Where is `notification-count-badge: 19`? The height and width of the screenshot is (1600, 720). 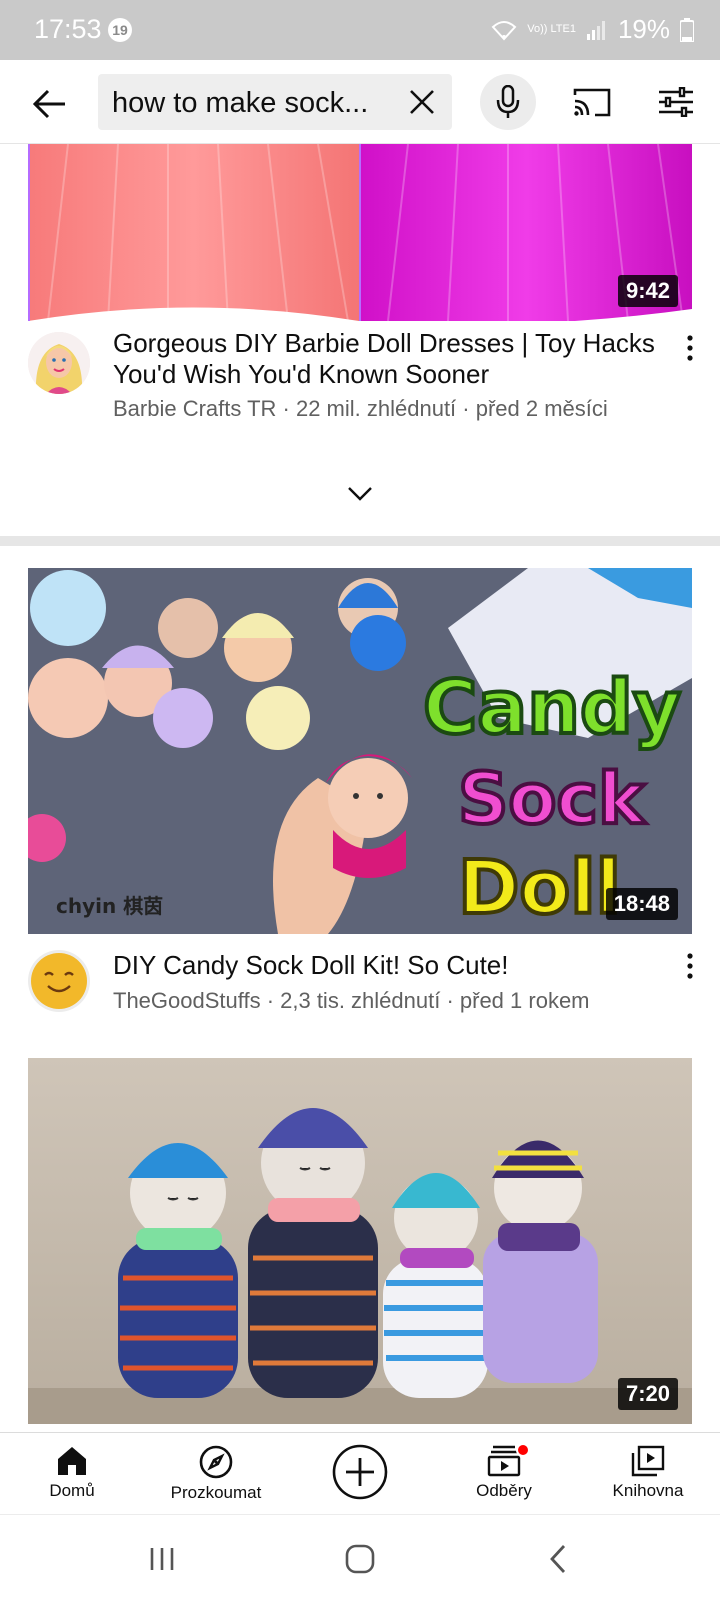
notification-count-badge: 19 is located at coordinates (120, 30).